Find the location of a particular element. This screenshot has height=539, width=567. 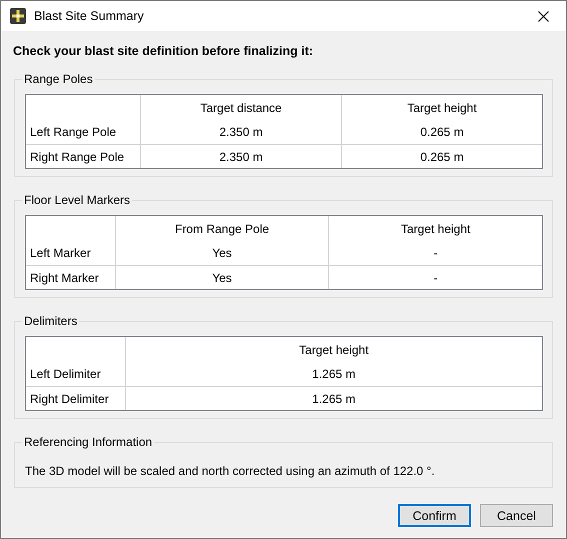

window-title: Blast Site Summary is located at coordinates (89, 16).